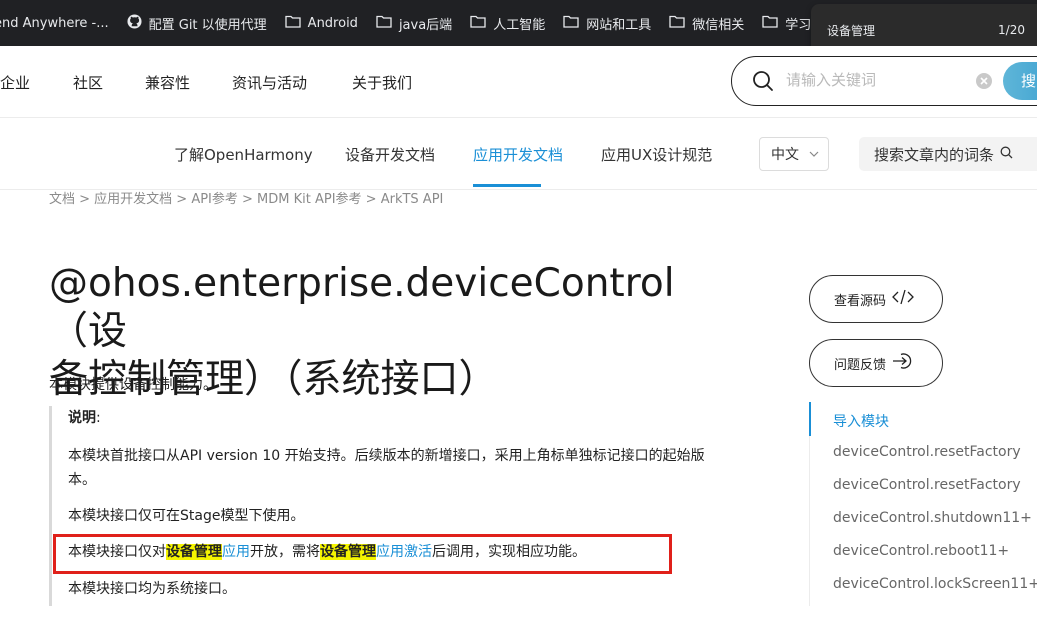 This screenshot has width=1037, height=642. I want to click on doc-search-button: 搜索文章内的词条, so click(948, 154).